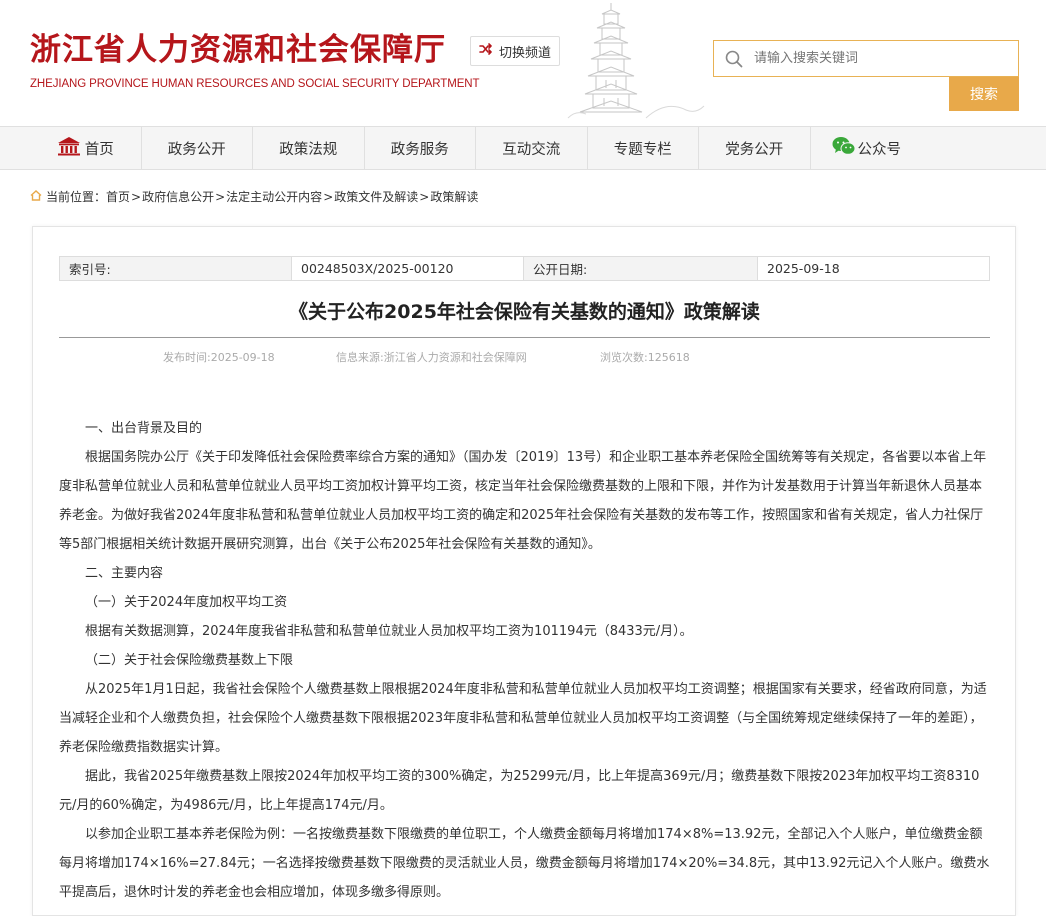 The image size is (1046, 916). I want to click on wechat-icon, so click(844, 148).